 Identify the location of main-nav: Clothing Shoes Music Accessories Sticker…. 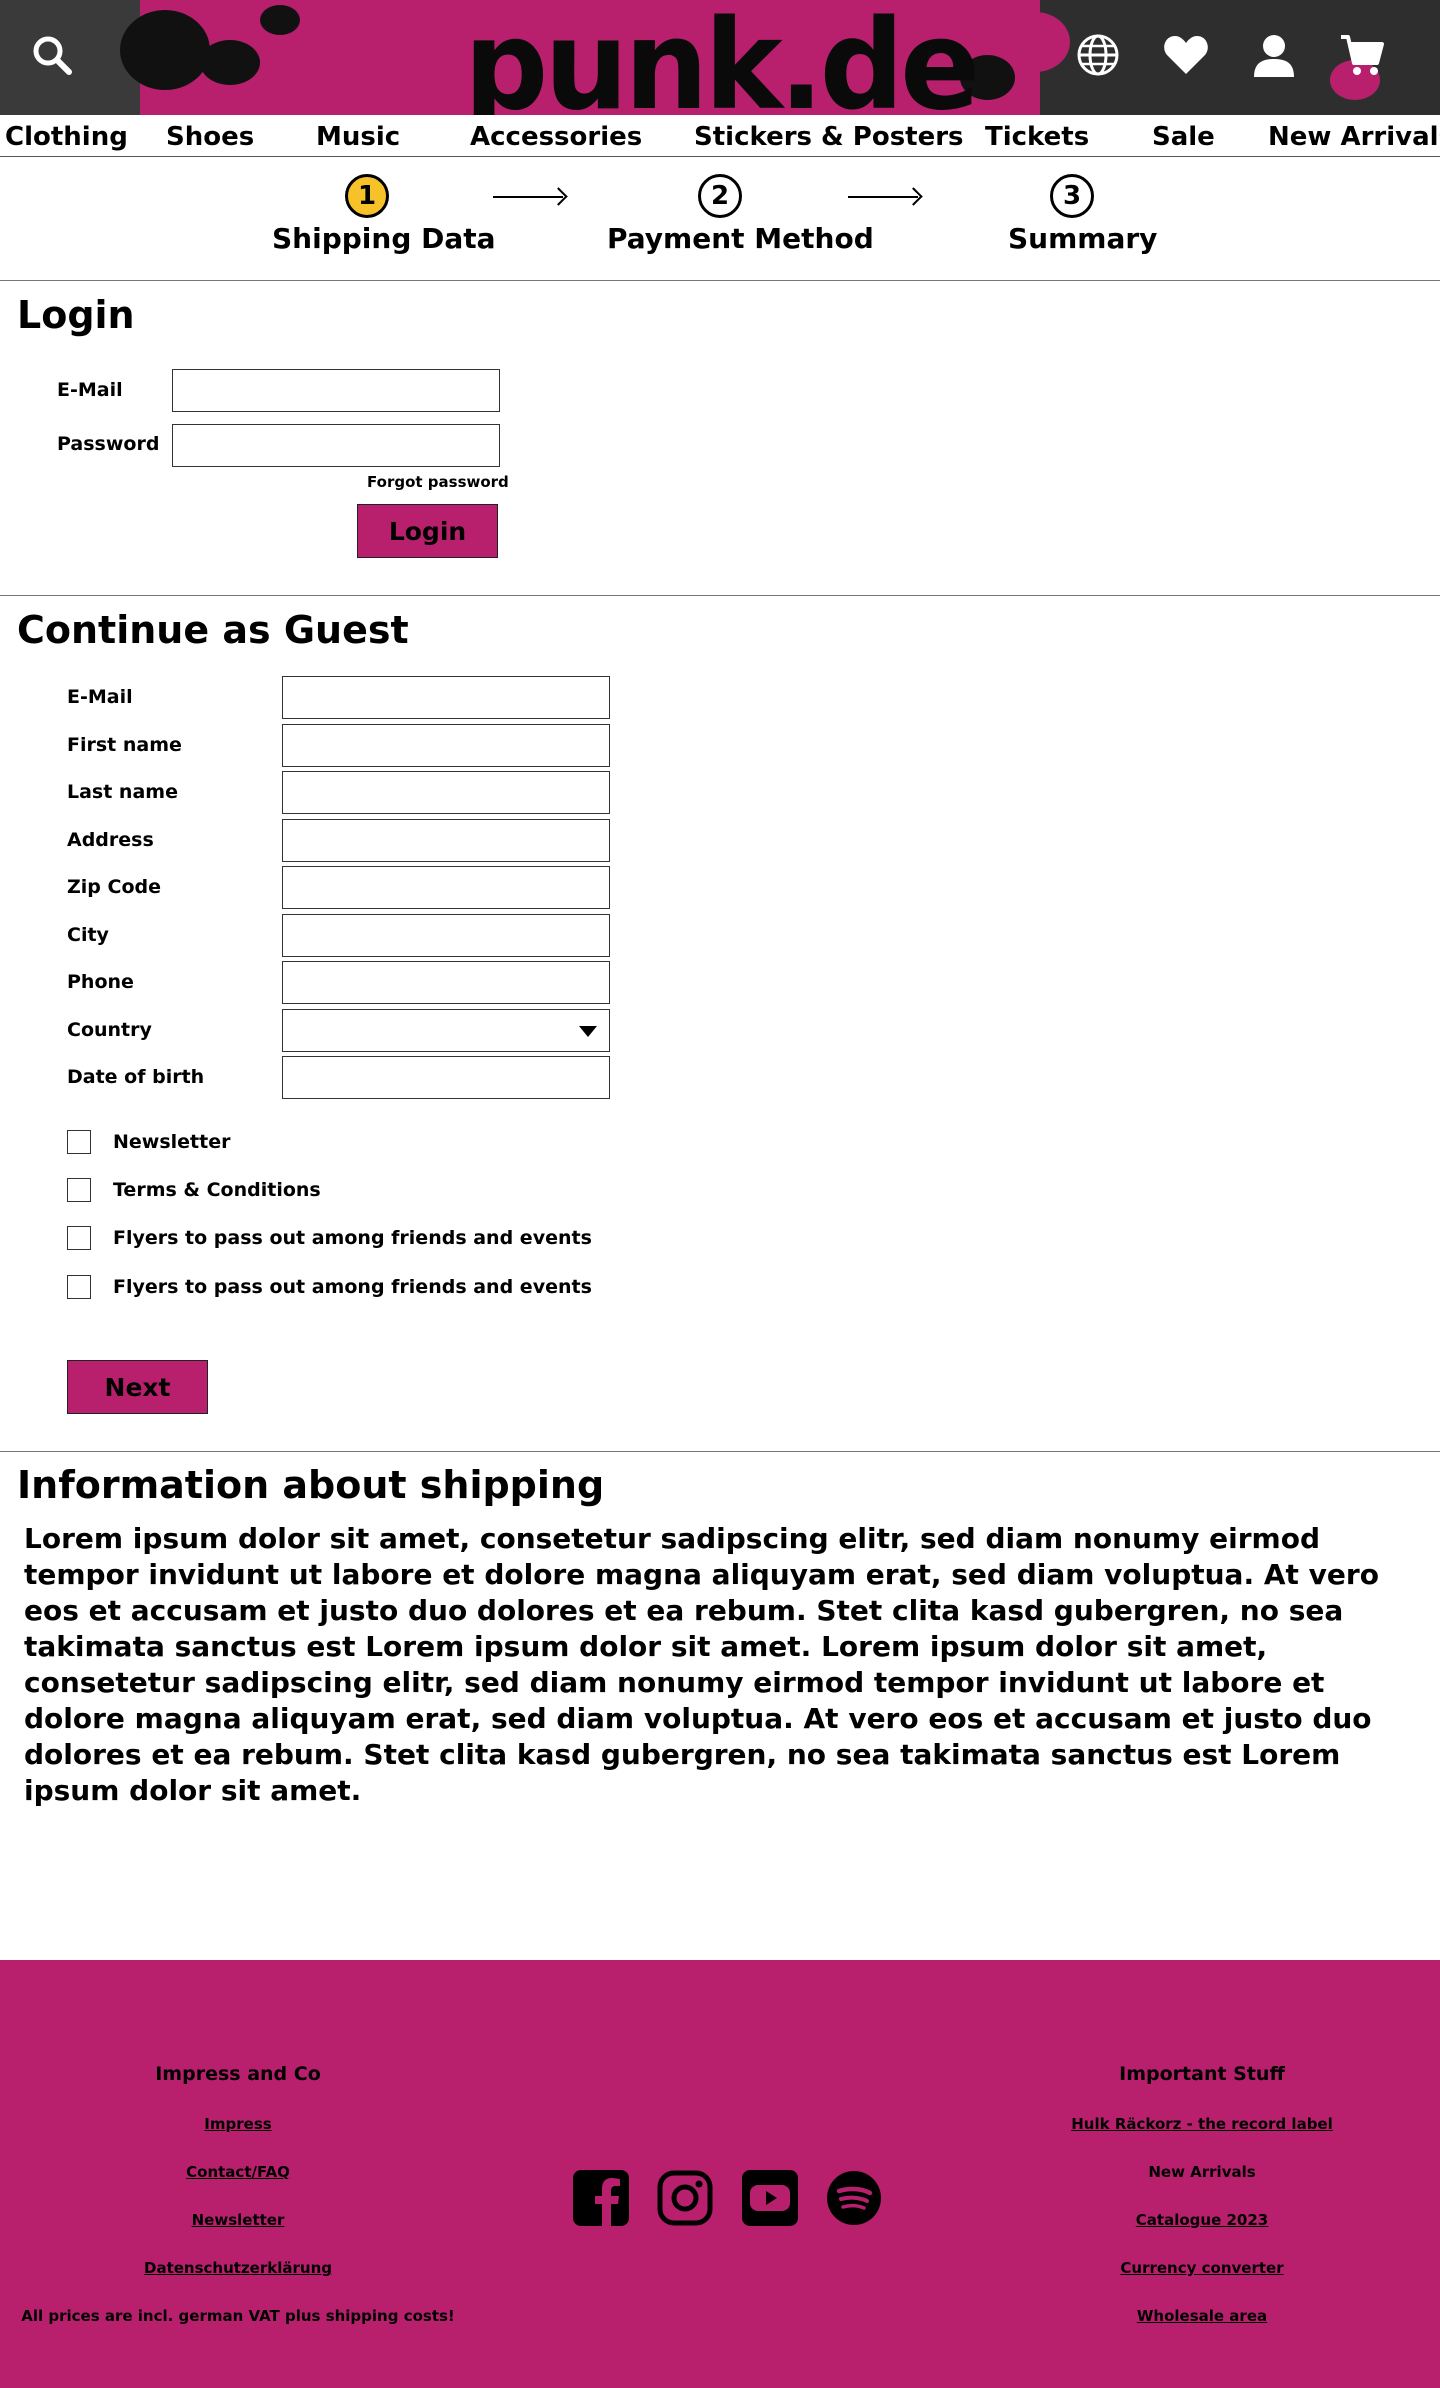
(720, 136).